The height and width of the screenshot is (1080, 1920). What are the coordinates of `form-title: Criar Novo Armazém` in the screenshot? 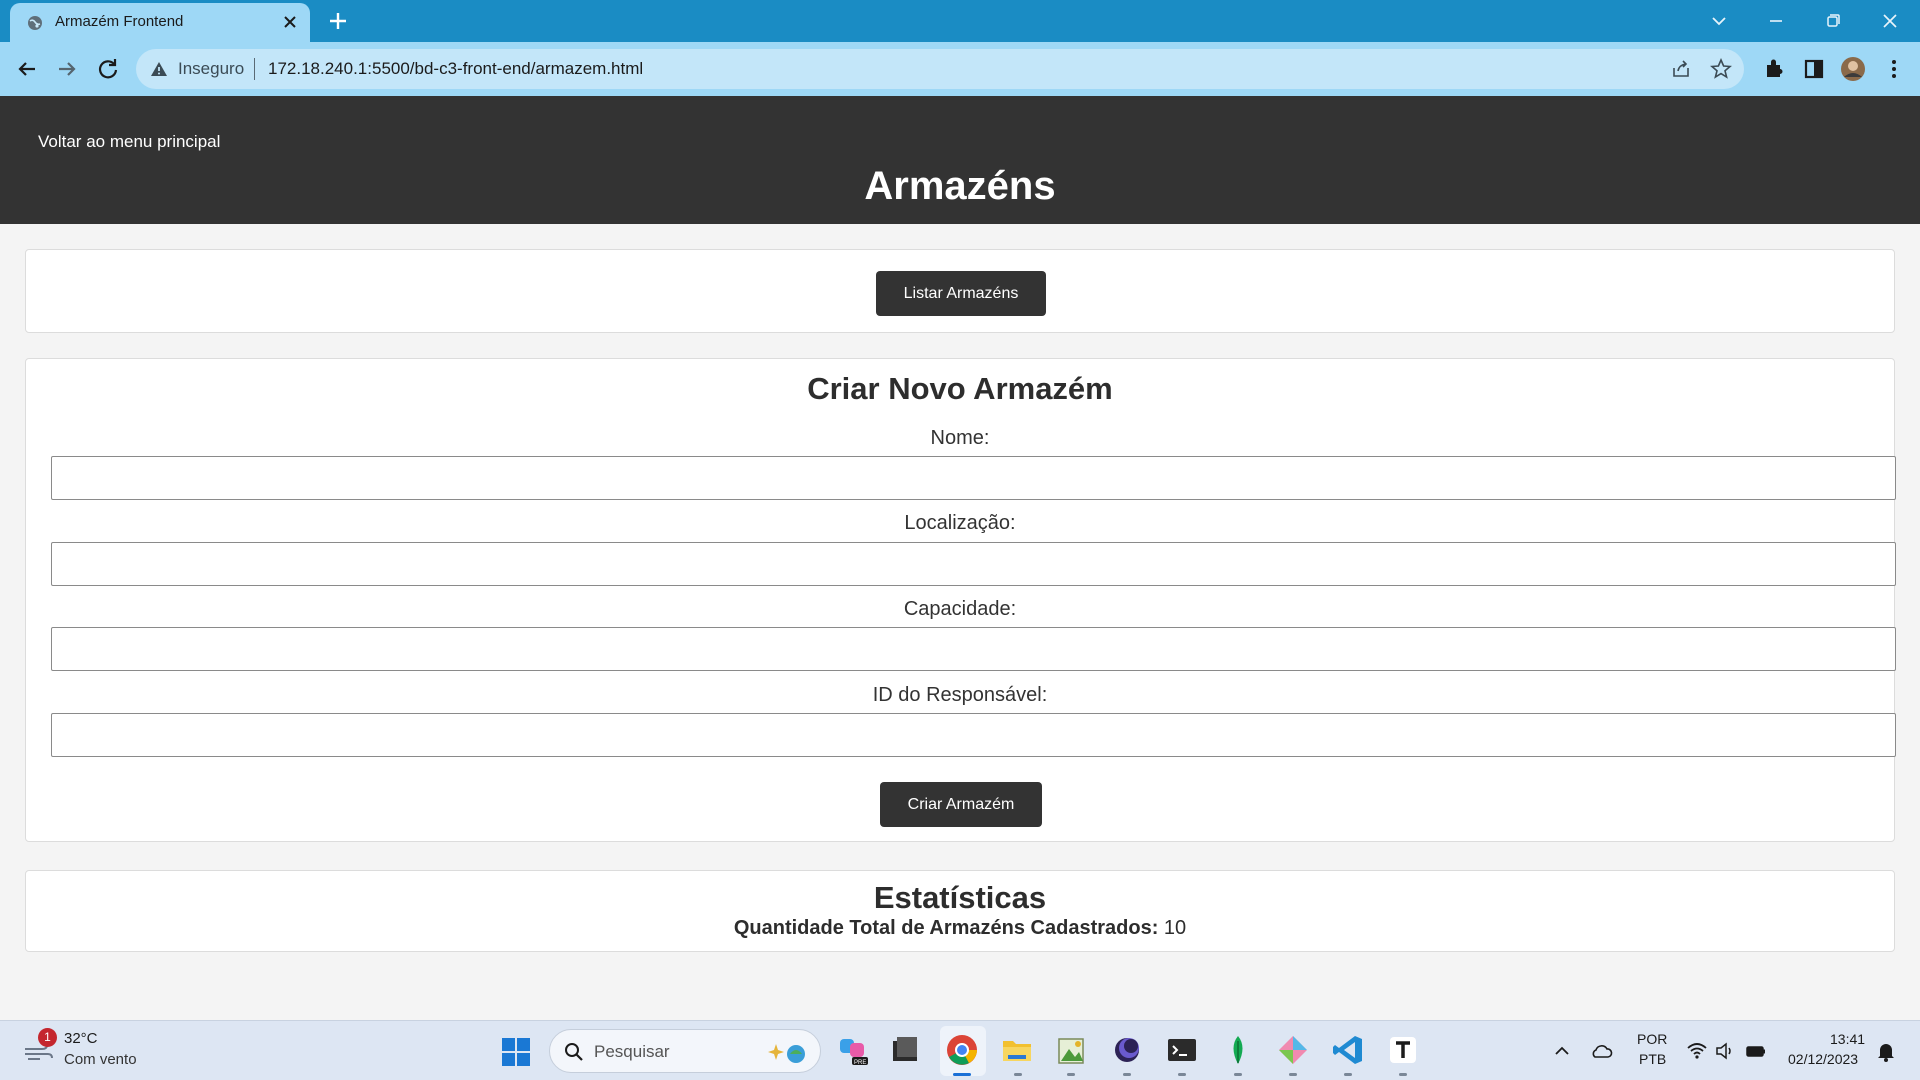 It's located at (960, 388).